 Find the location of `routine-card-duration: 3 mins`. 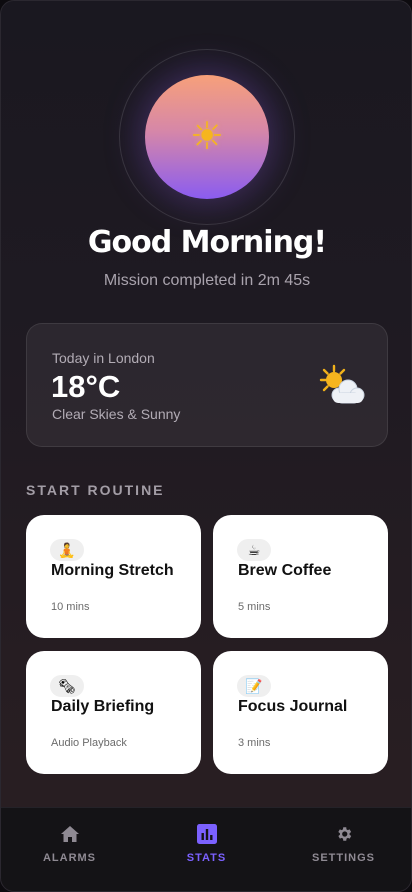

routine-card-duration: 3 mins is located at coordinates (254, 743).